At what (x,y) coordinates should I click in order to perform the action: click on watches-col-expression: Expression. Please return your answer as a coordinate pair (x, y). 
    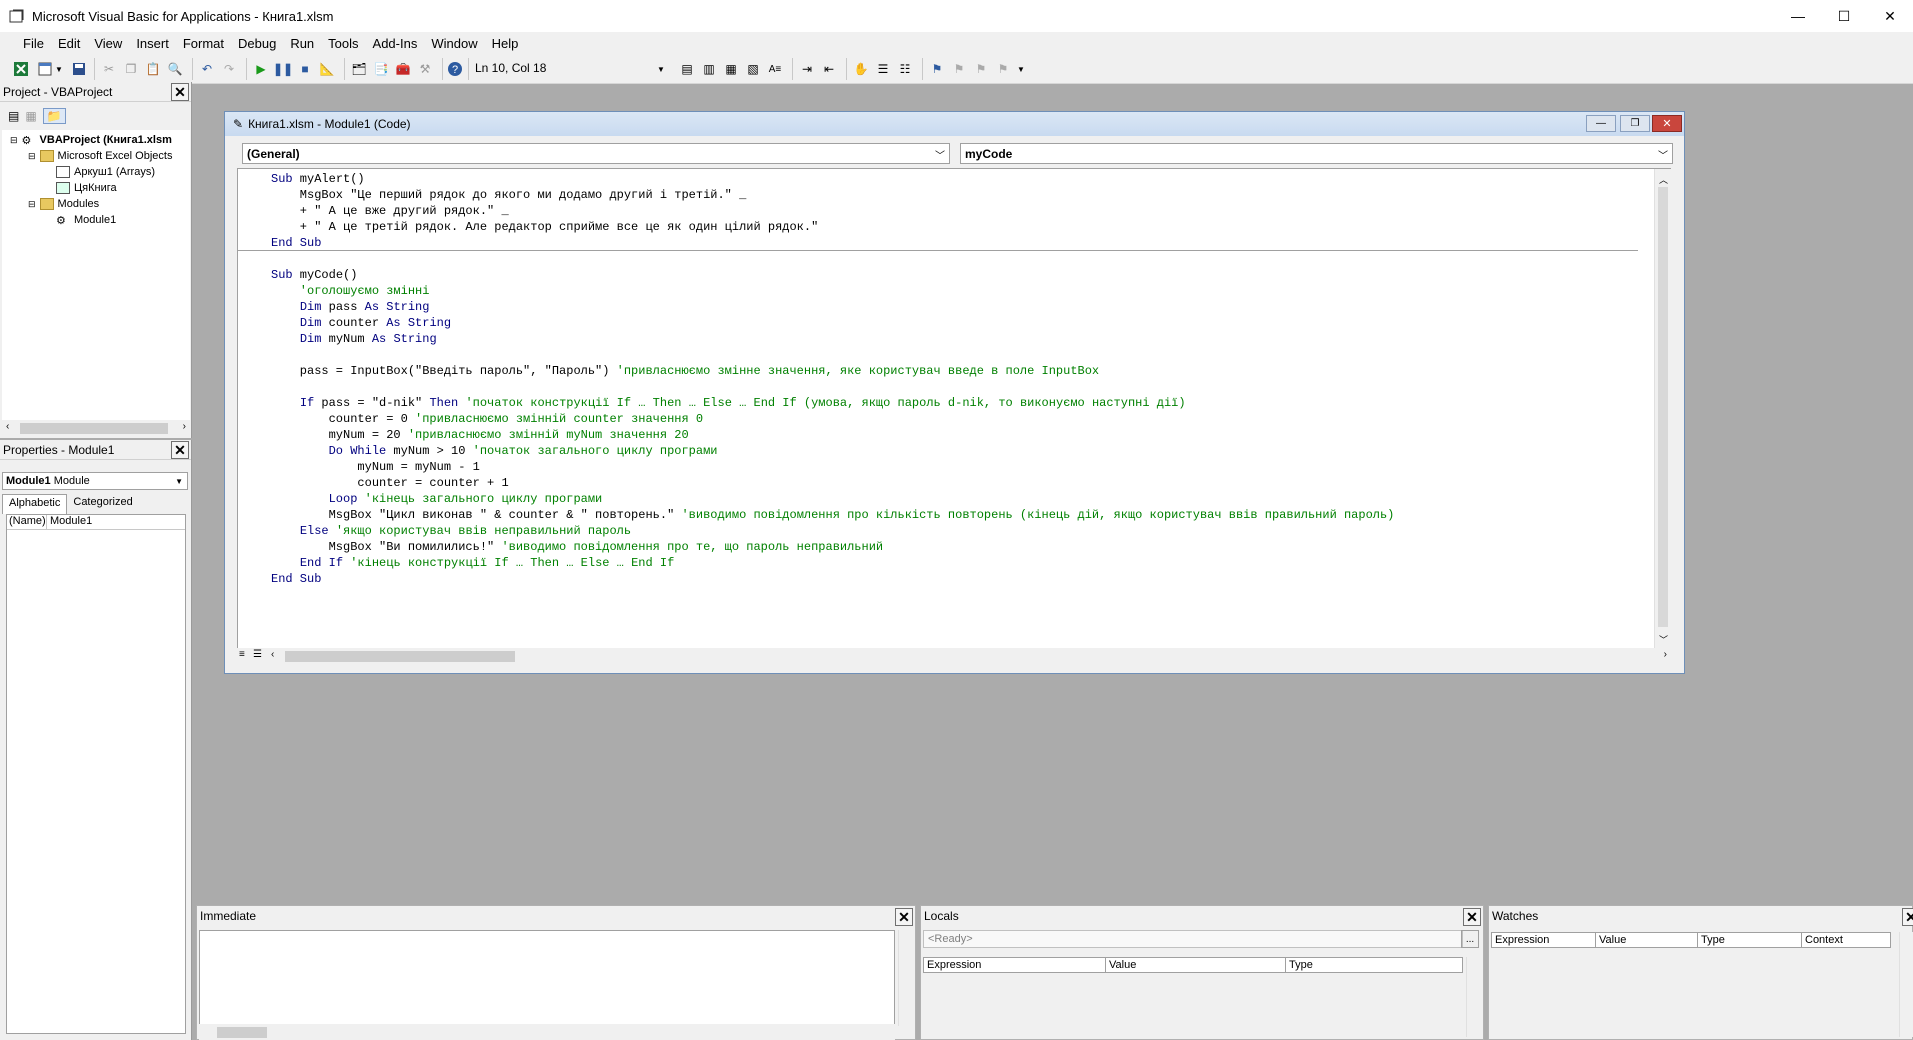
    Looking at the image, I should click on (1544, 940).